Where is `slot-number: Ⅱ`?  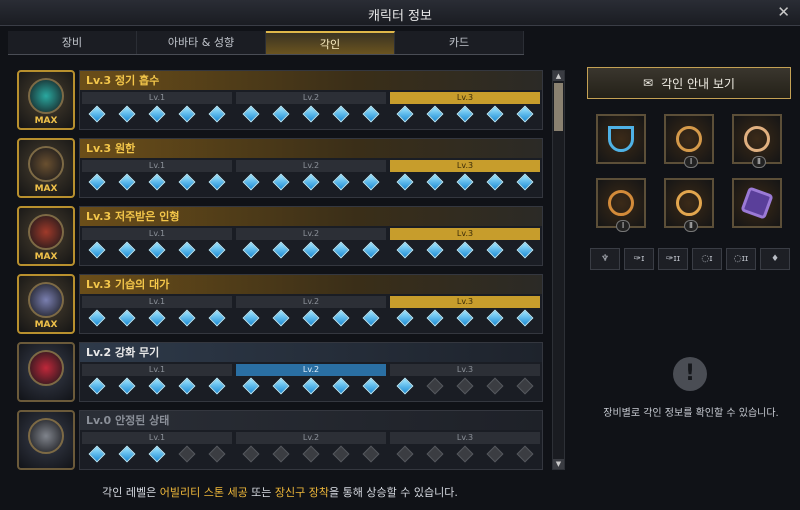 slot-number: Ⅱ is located at coordinates (691, 226).